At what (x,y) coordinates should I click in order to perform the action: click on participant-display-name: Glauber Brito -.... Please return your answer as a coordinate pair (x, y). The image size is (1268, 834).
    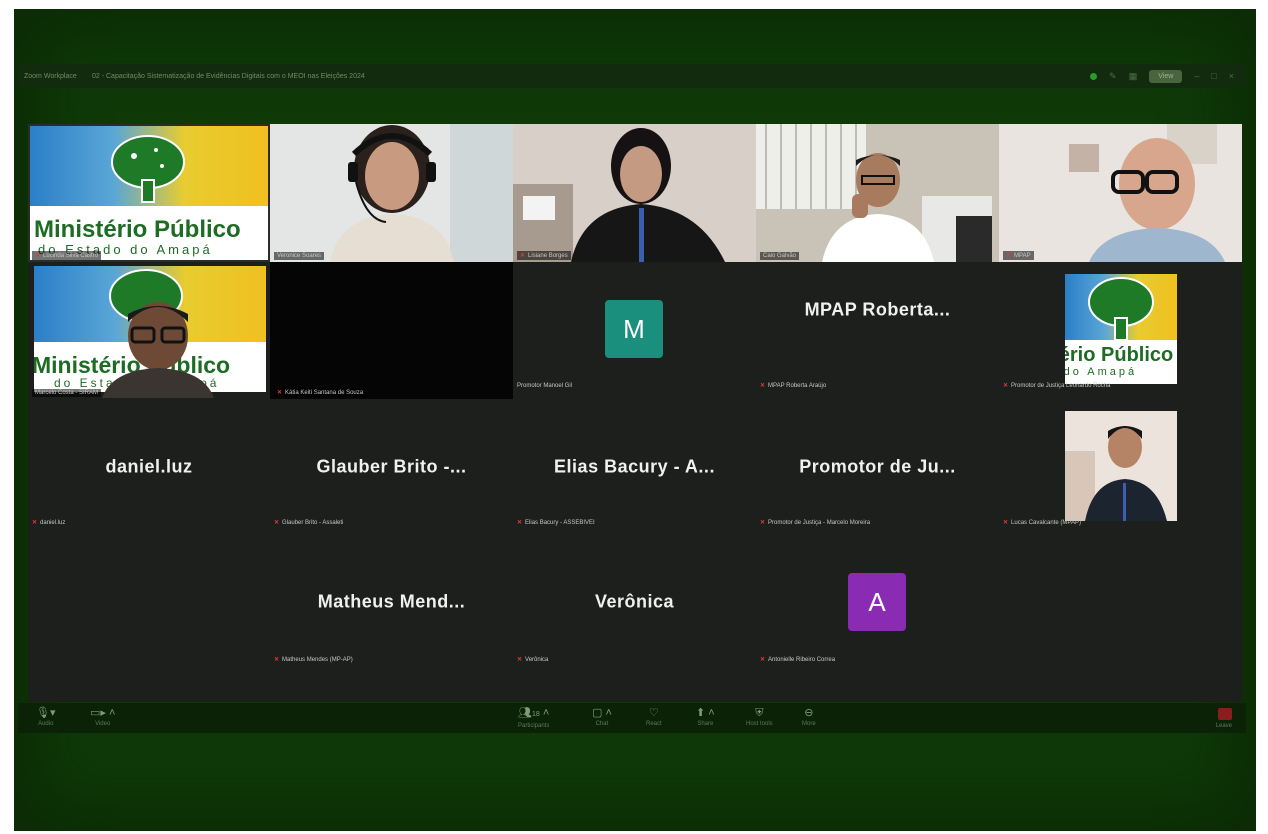
    Looking at the image, I should click on (391, 466).